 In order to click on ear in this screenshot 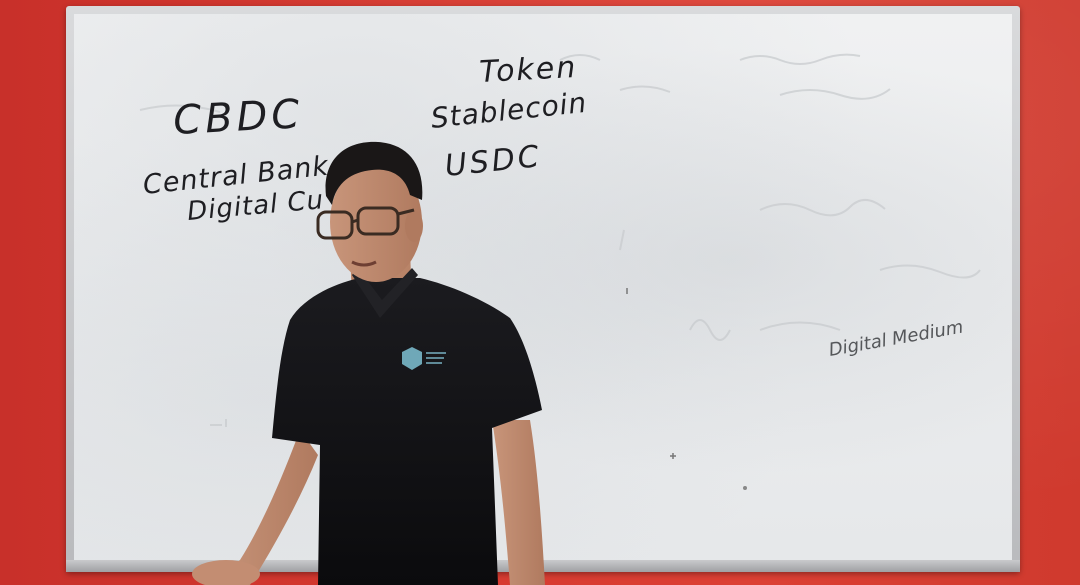, I will do `click(414, 226)`.